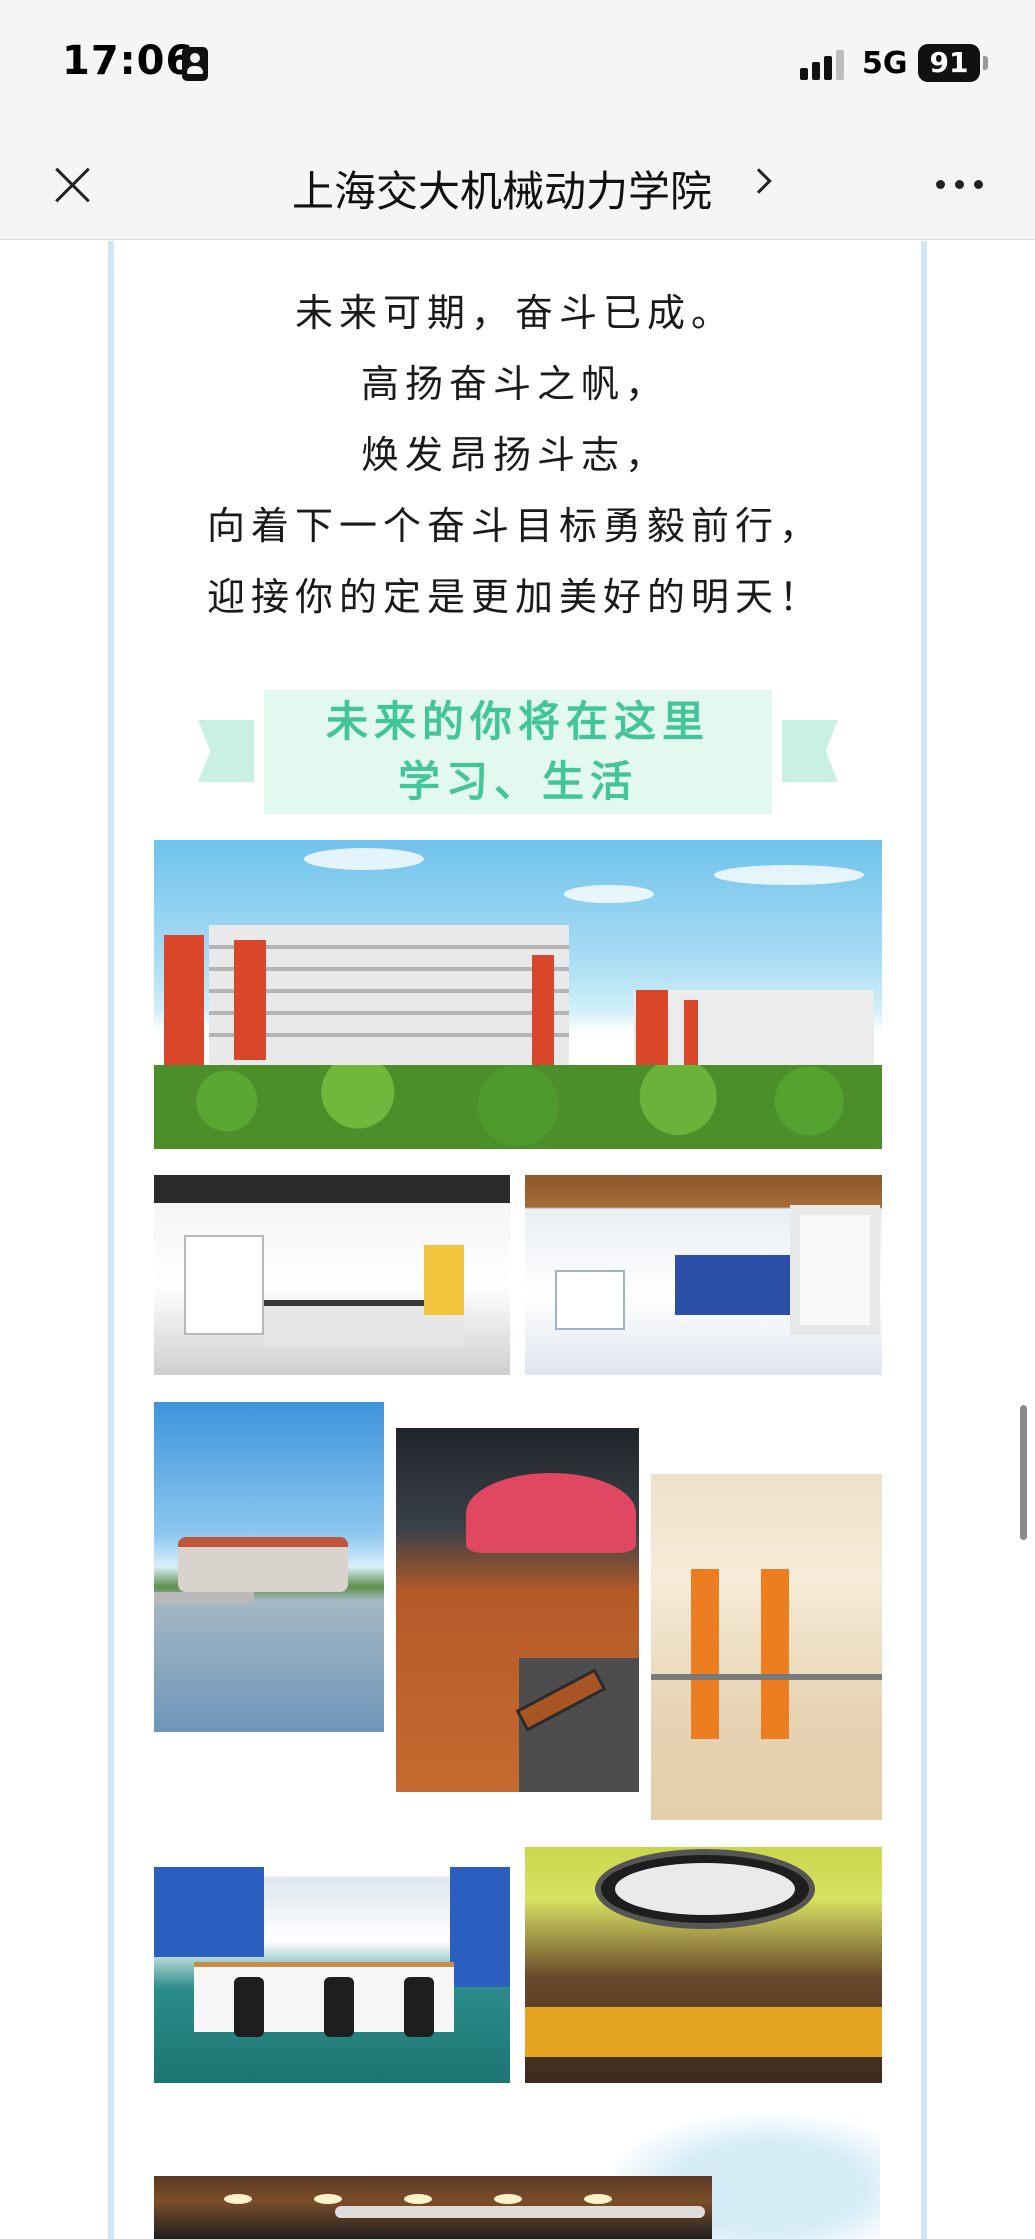 The image size is (1035, 2239). What do you see at coordinates (204, 1598) in the screenshot?
I see `bridge` at bounding box center [204, 1598].